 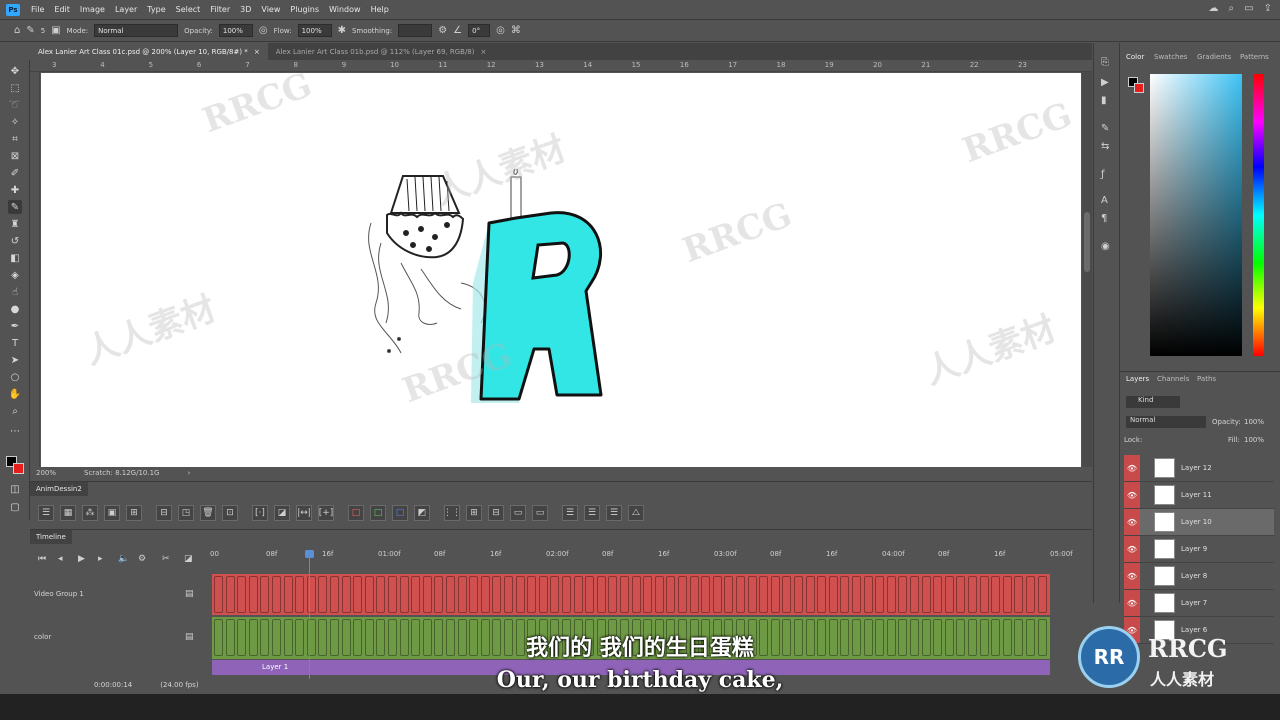 I want to click on bucket-tool-icon: ◈, so click(x=15, y=275).